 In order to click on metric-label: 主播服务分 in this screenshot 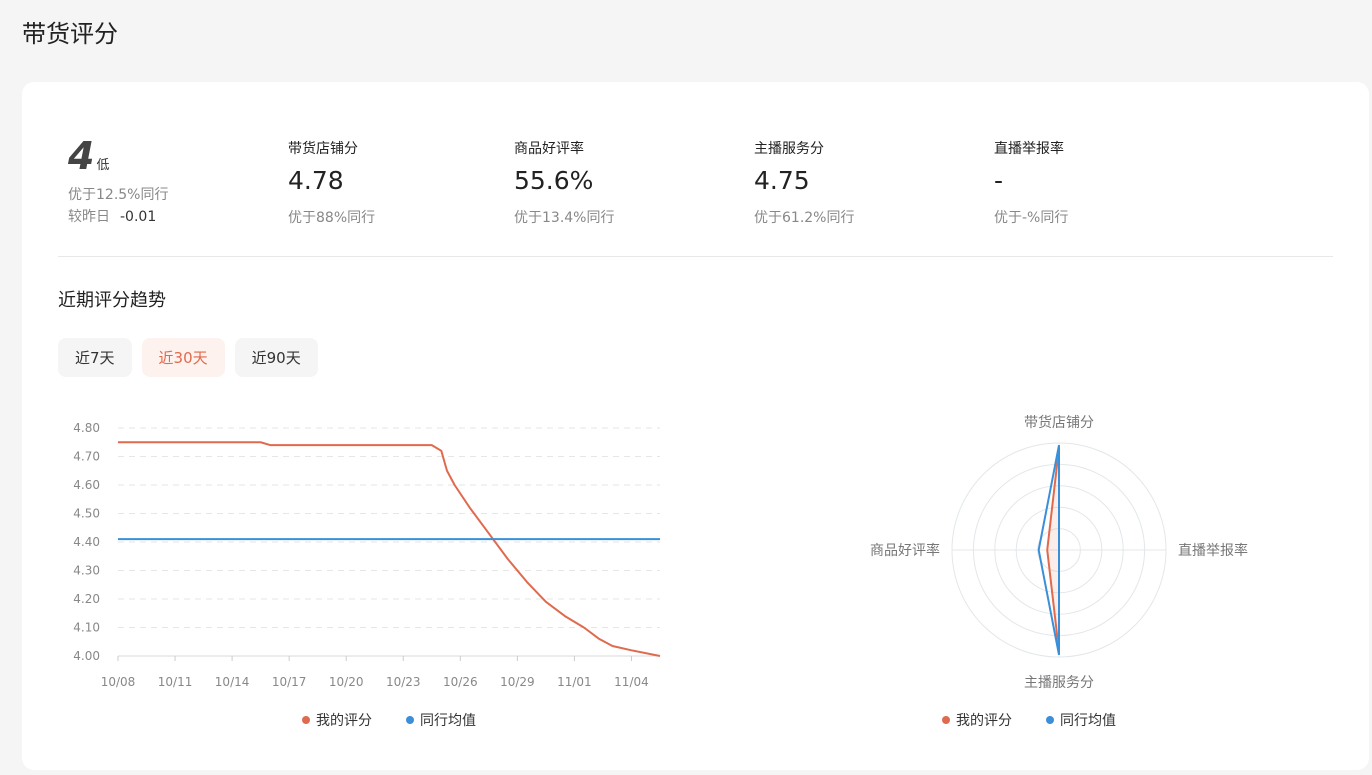, I will do `click(789, 149)`.